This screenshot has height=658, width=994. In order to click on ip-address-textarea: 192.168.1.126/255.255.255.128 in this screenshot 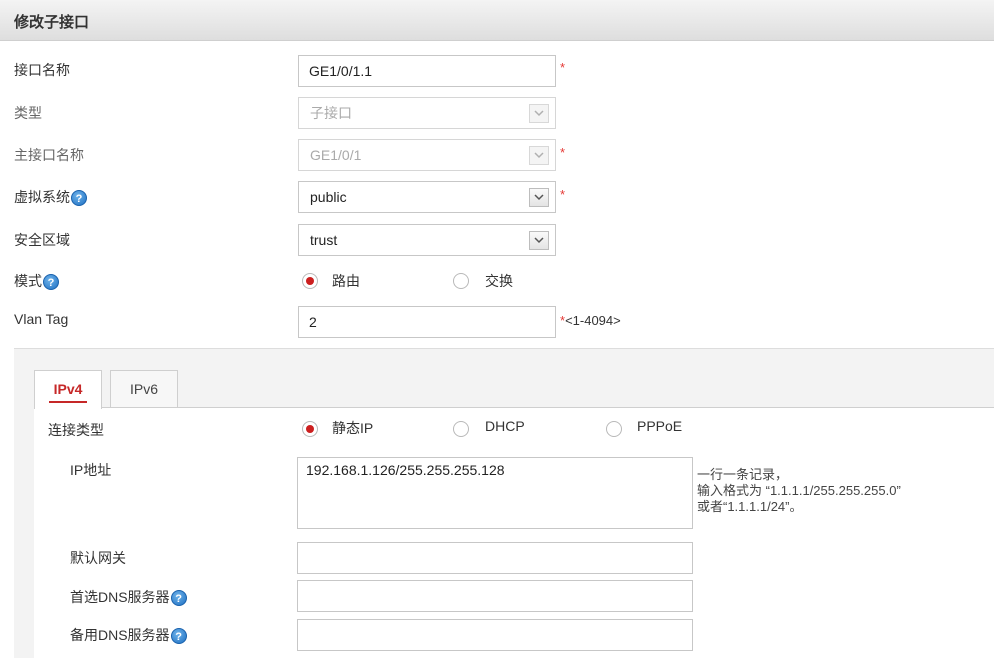, I will do `click(495, 493)`.